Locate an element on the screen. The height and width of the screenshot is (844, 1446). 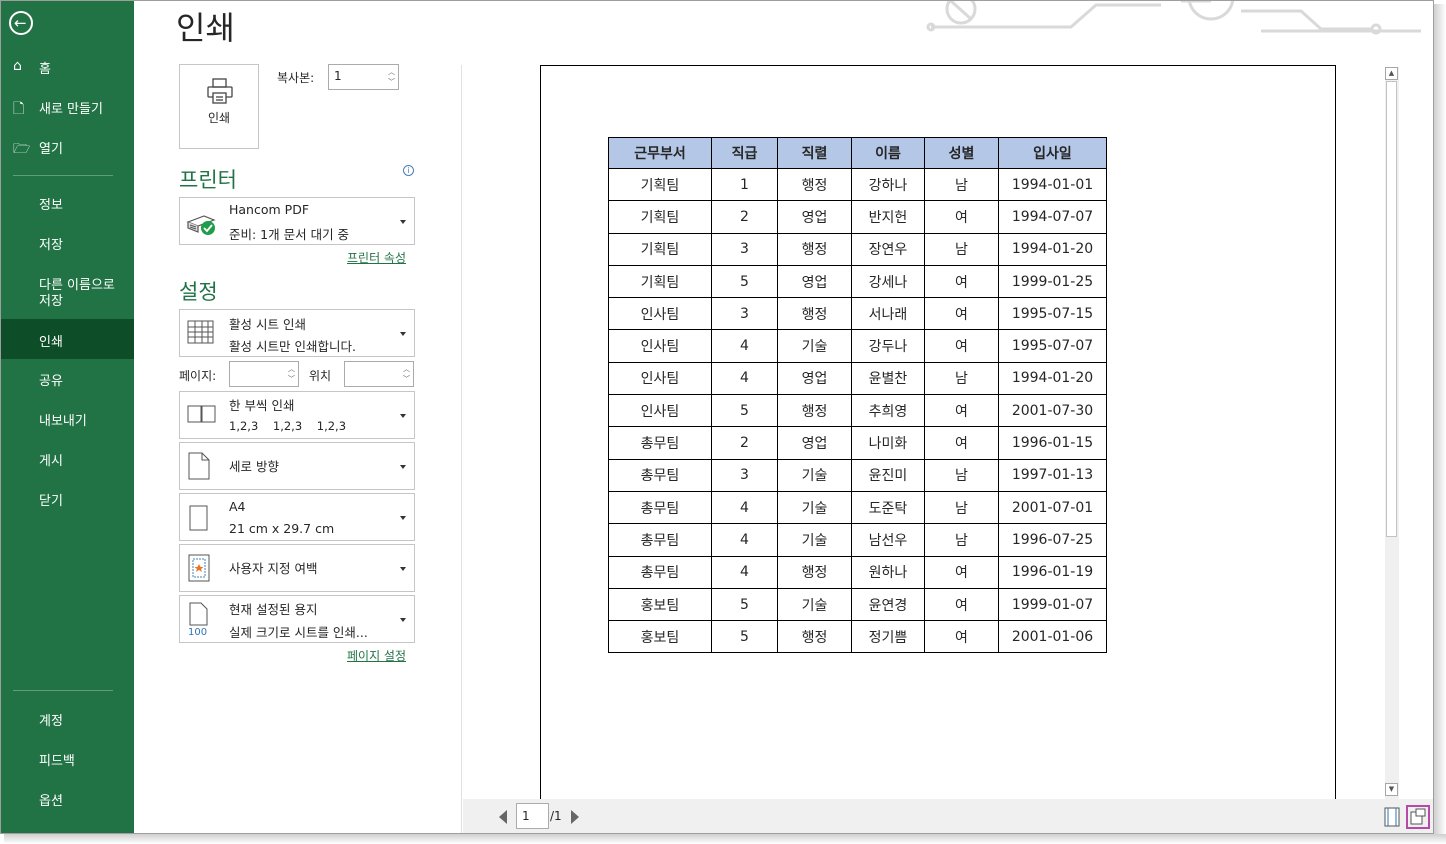
copies-spinner: 1 ︿ ﹀ is located at coordinates (363, 77).